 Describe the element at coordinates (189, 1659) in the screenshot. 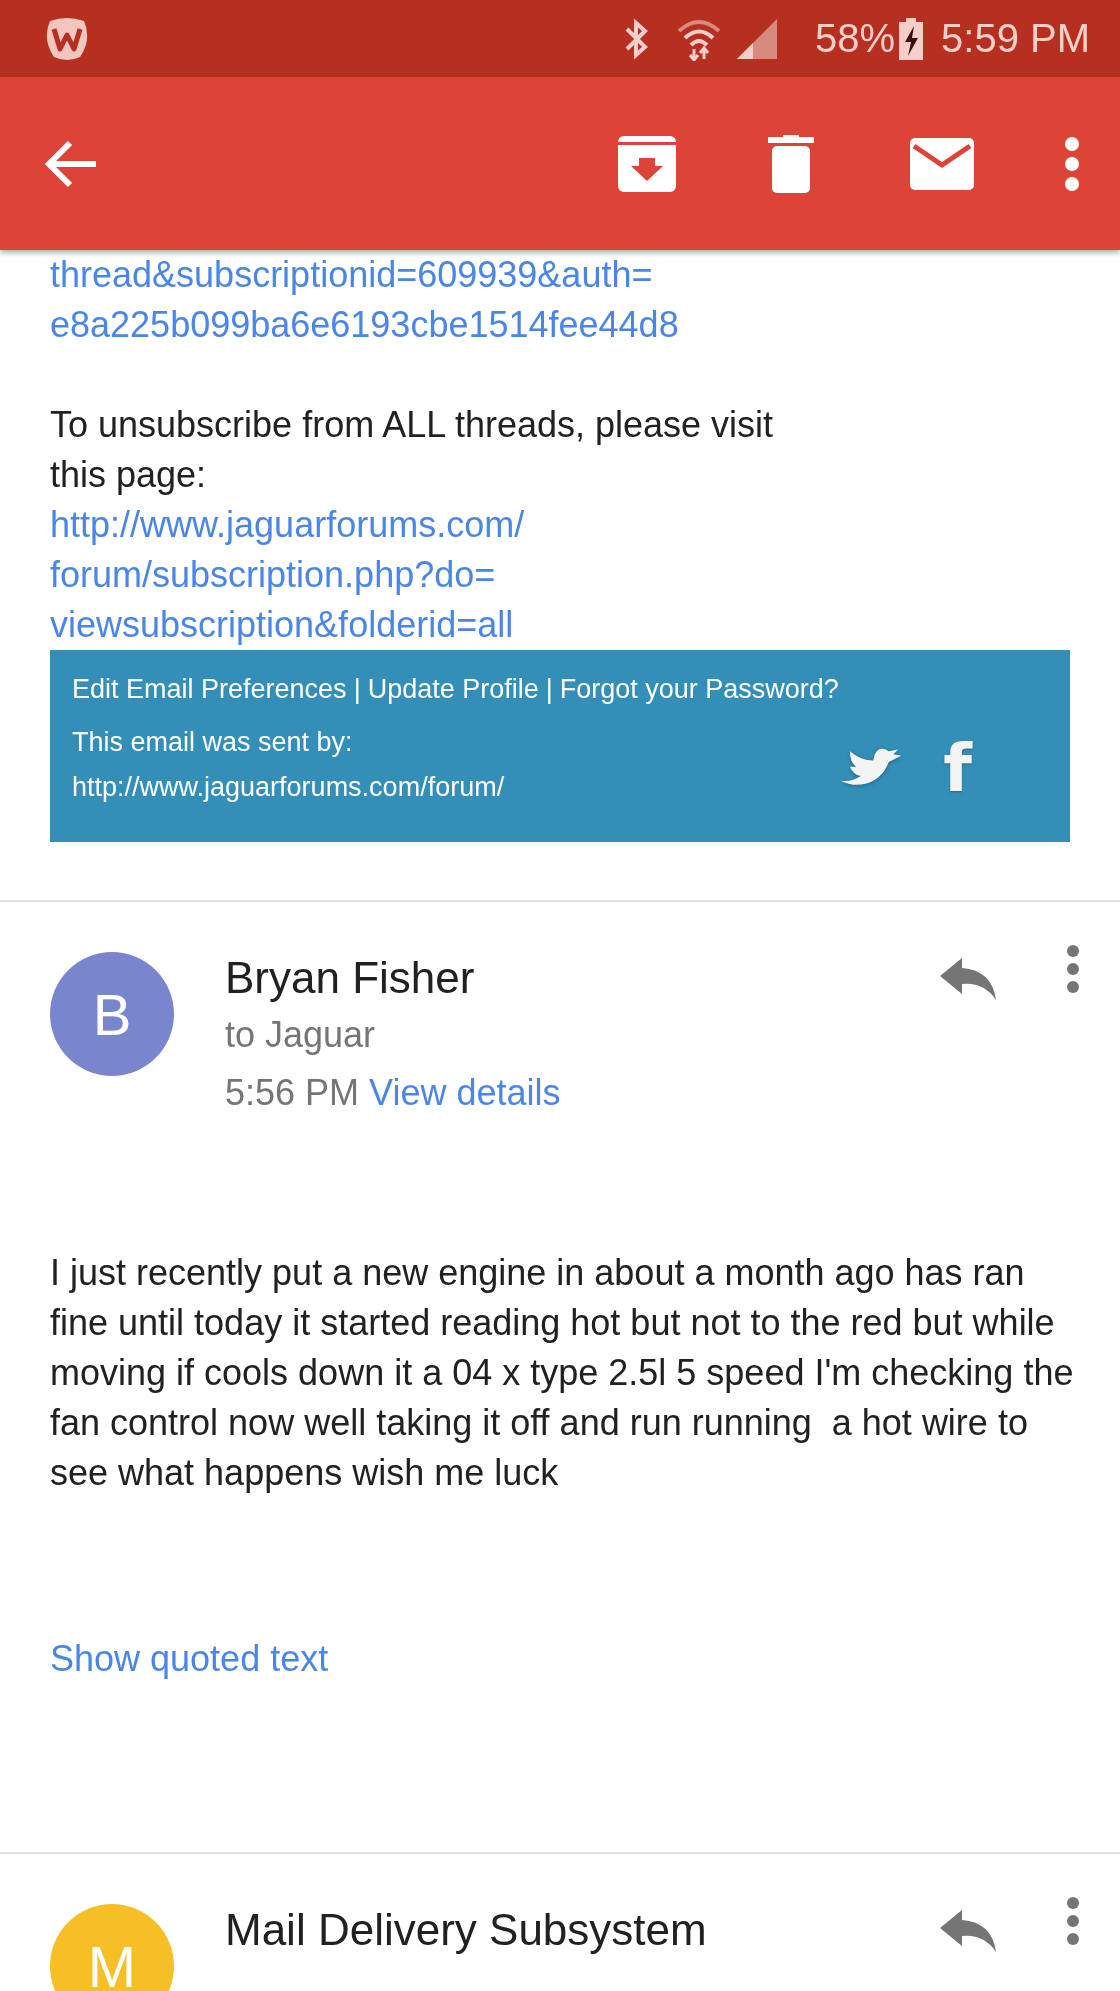

I see `show-quoted-text-link: Show quoted text` at that location.